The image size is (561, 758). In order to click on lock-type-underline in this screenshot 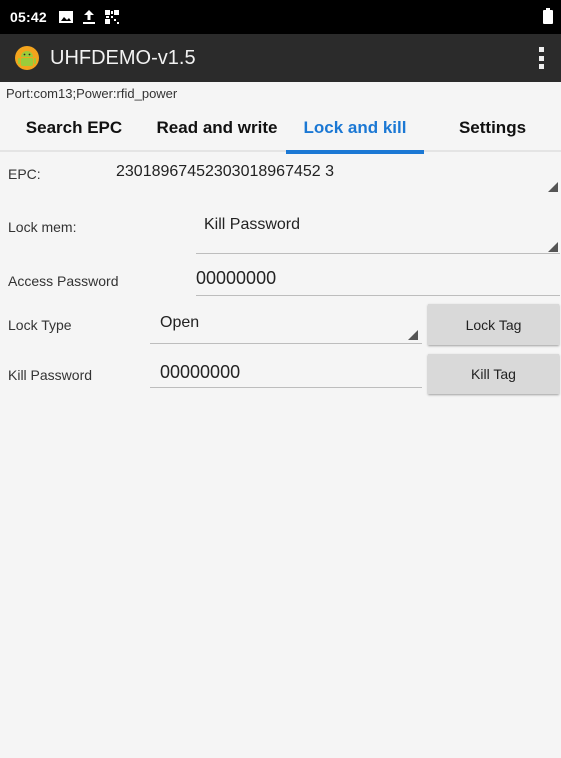, I will do `click(286, 343)`.